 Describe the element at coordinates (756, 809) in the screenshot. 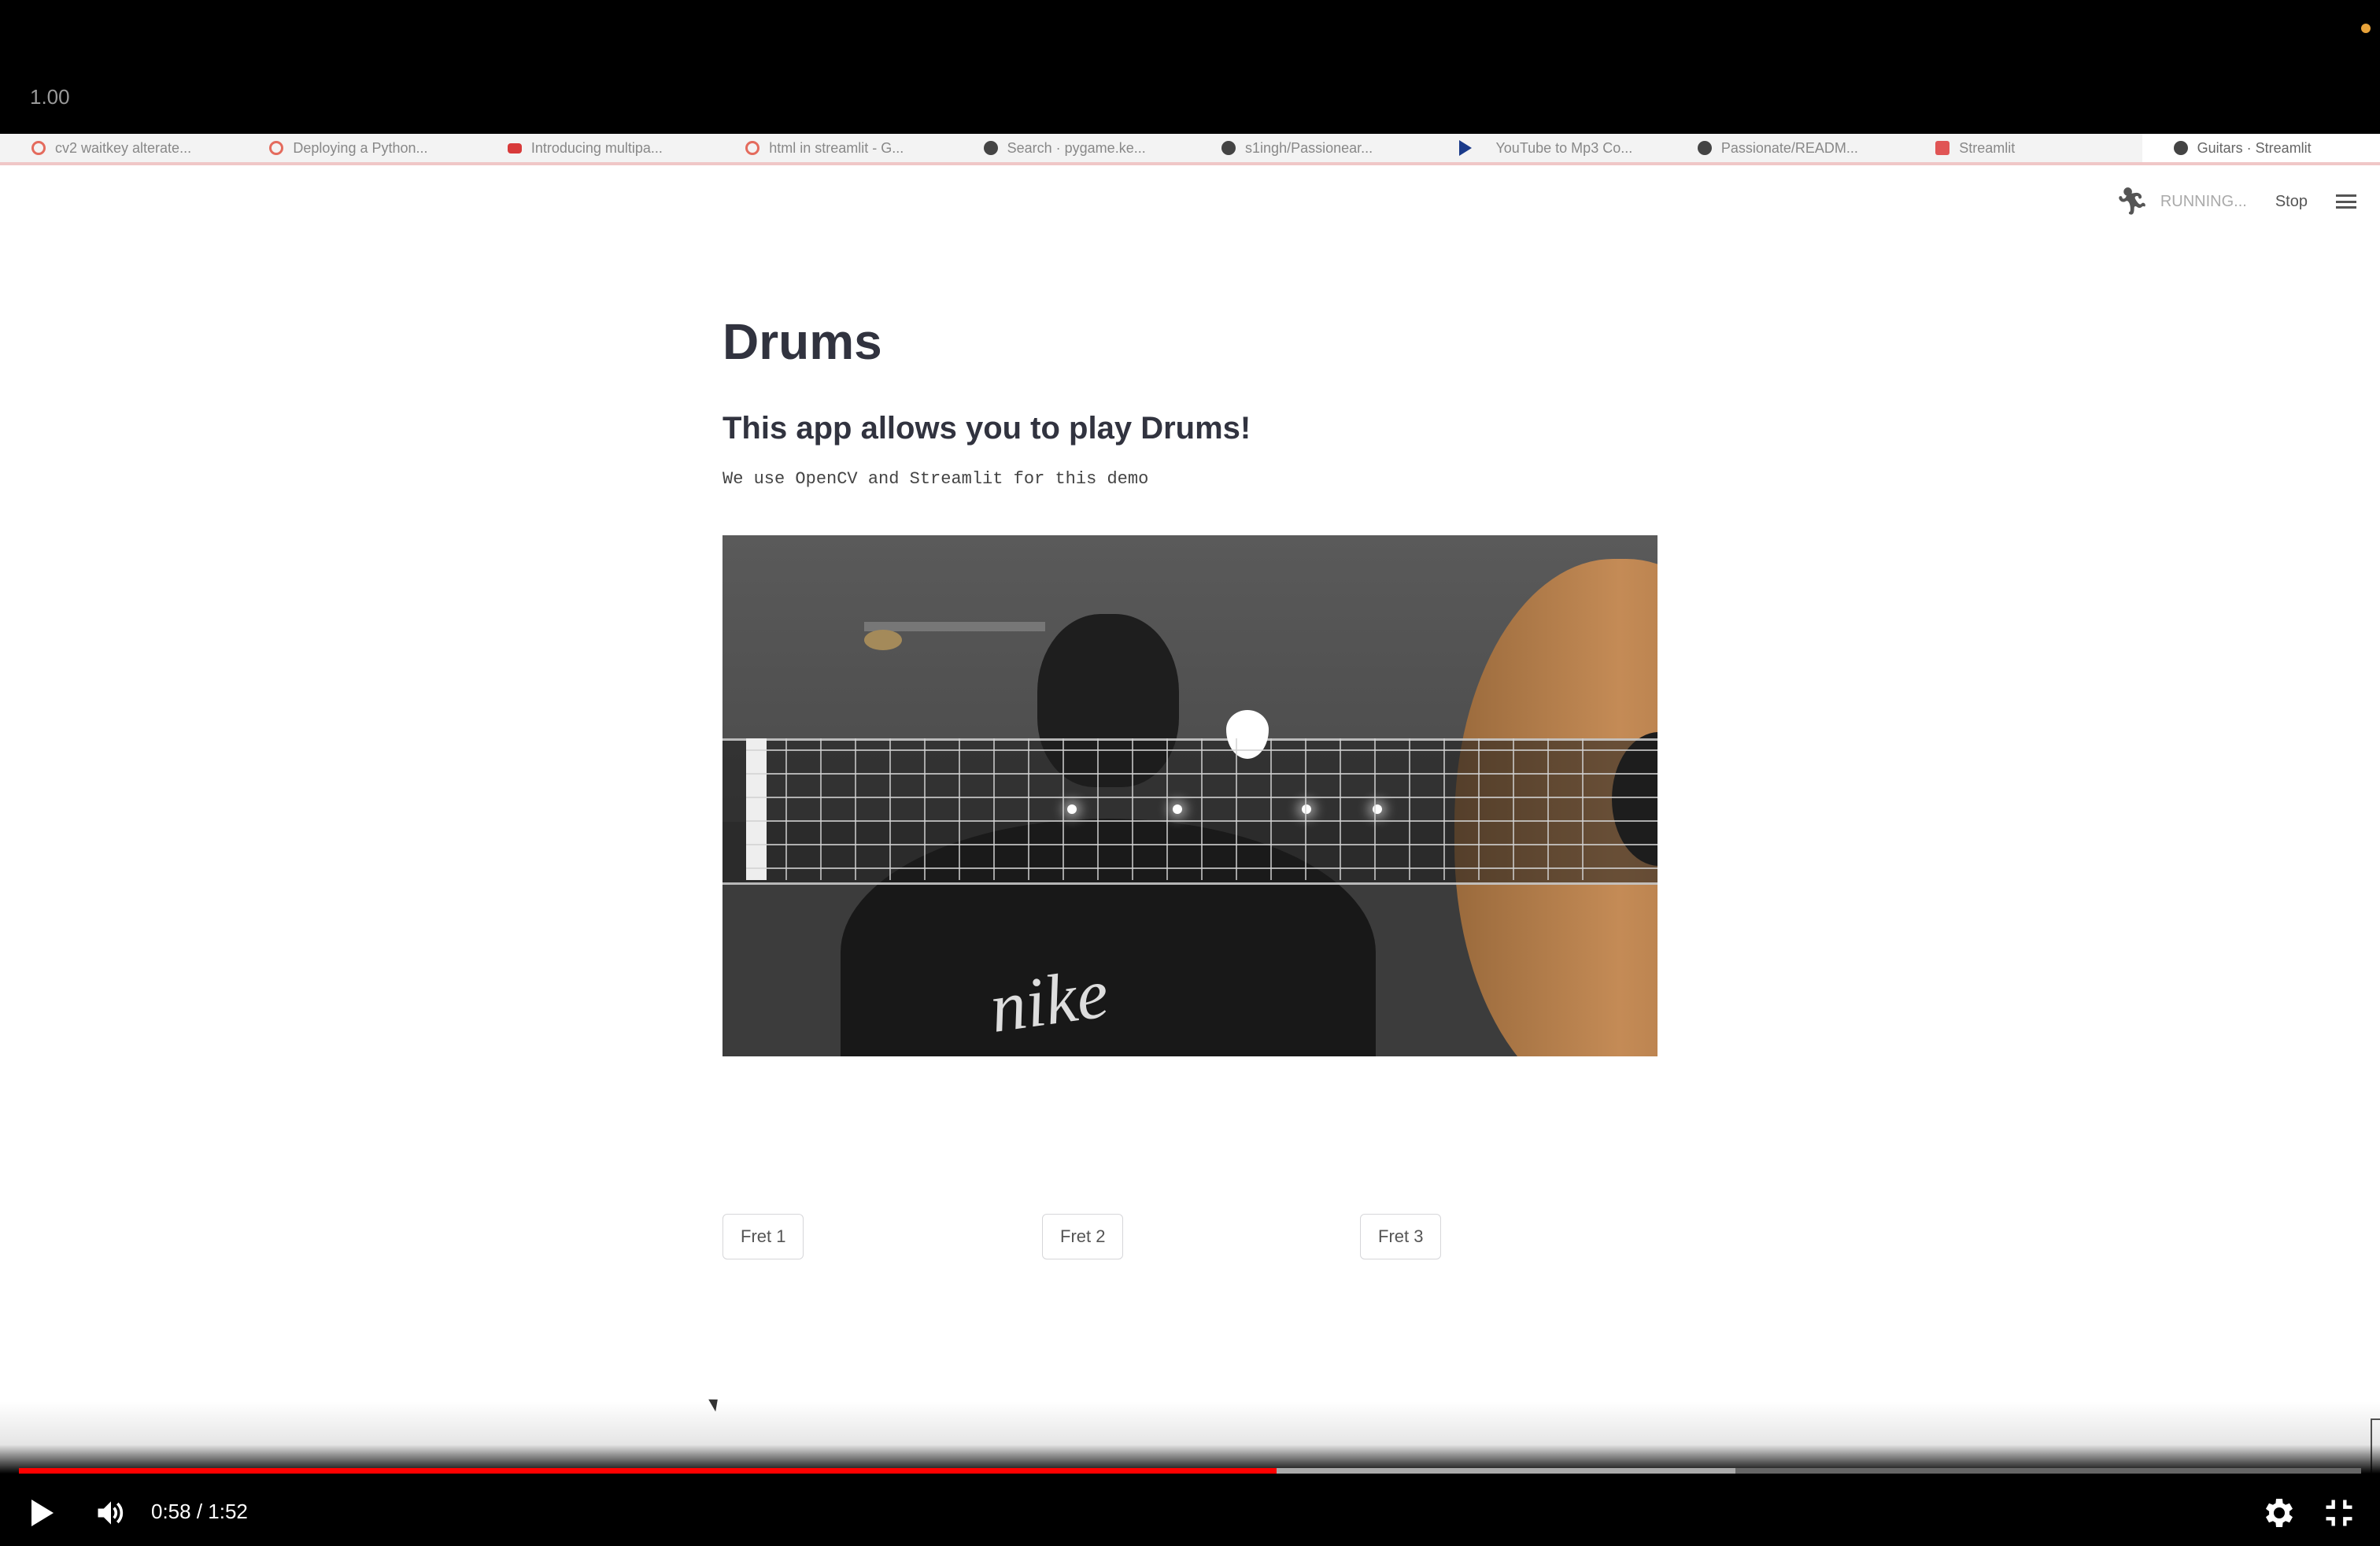

I see `guitar-nut` at that location.